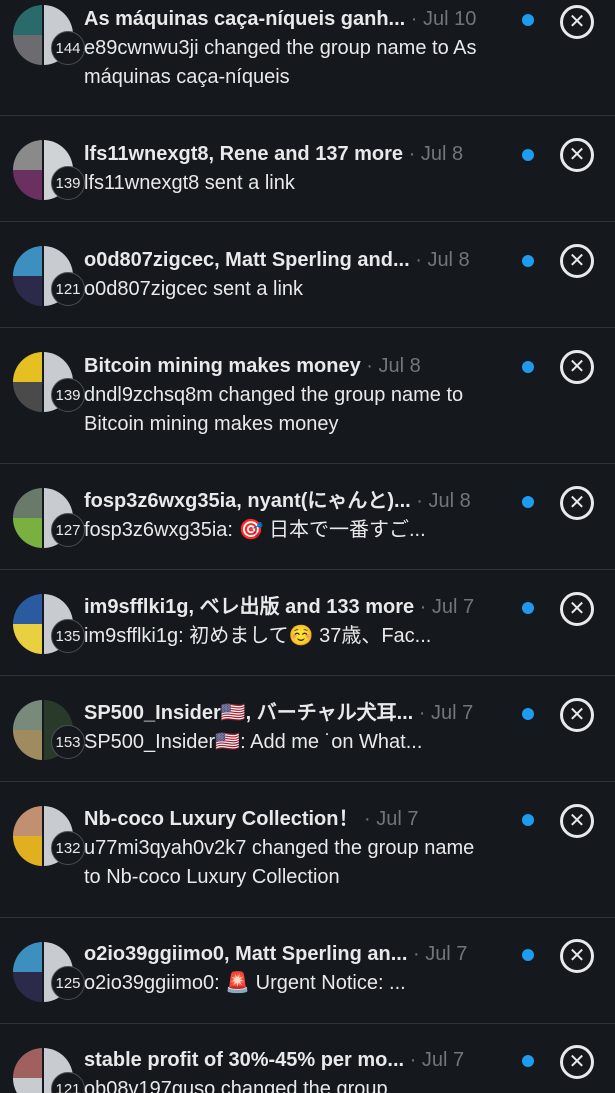 This screenshot has height=1093, width=615. Describe the element at coordinates (68, 48) in the screenshot. I see `member-count-badge: 144` at that location.